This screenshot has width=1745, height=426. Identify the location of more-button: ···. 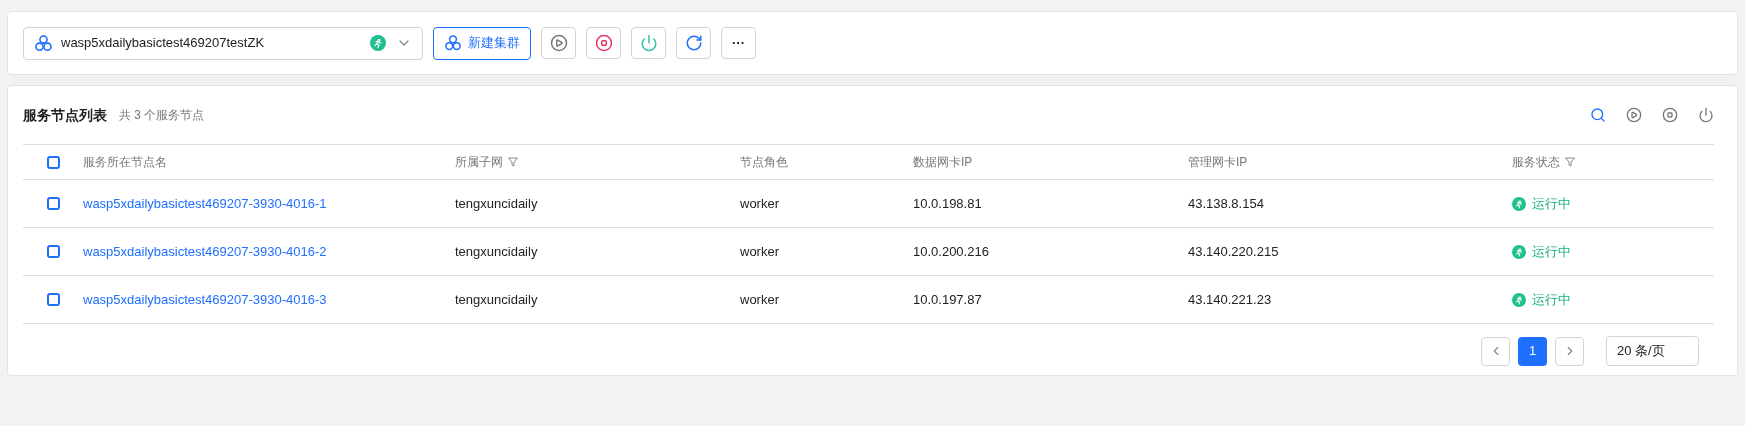
(738, 43).